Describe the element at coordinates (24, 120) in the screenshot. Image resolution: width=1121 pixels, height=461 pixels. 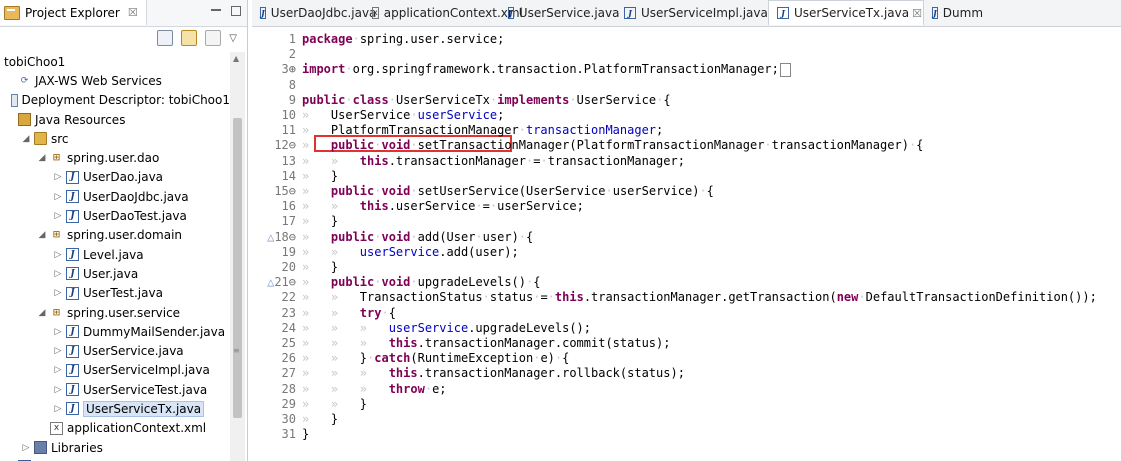
I see `java-resources-icon` at that location.